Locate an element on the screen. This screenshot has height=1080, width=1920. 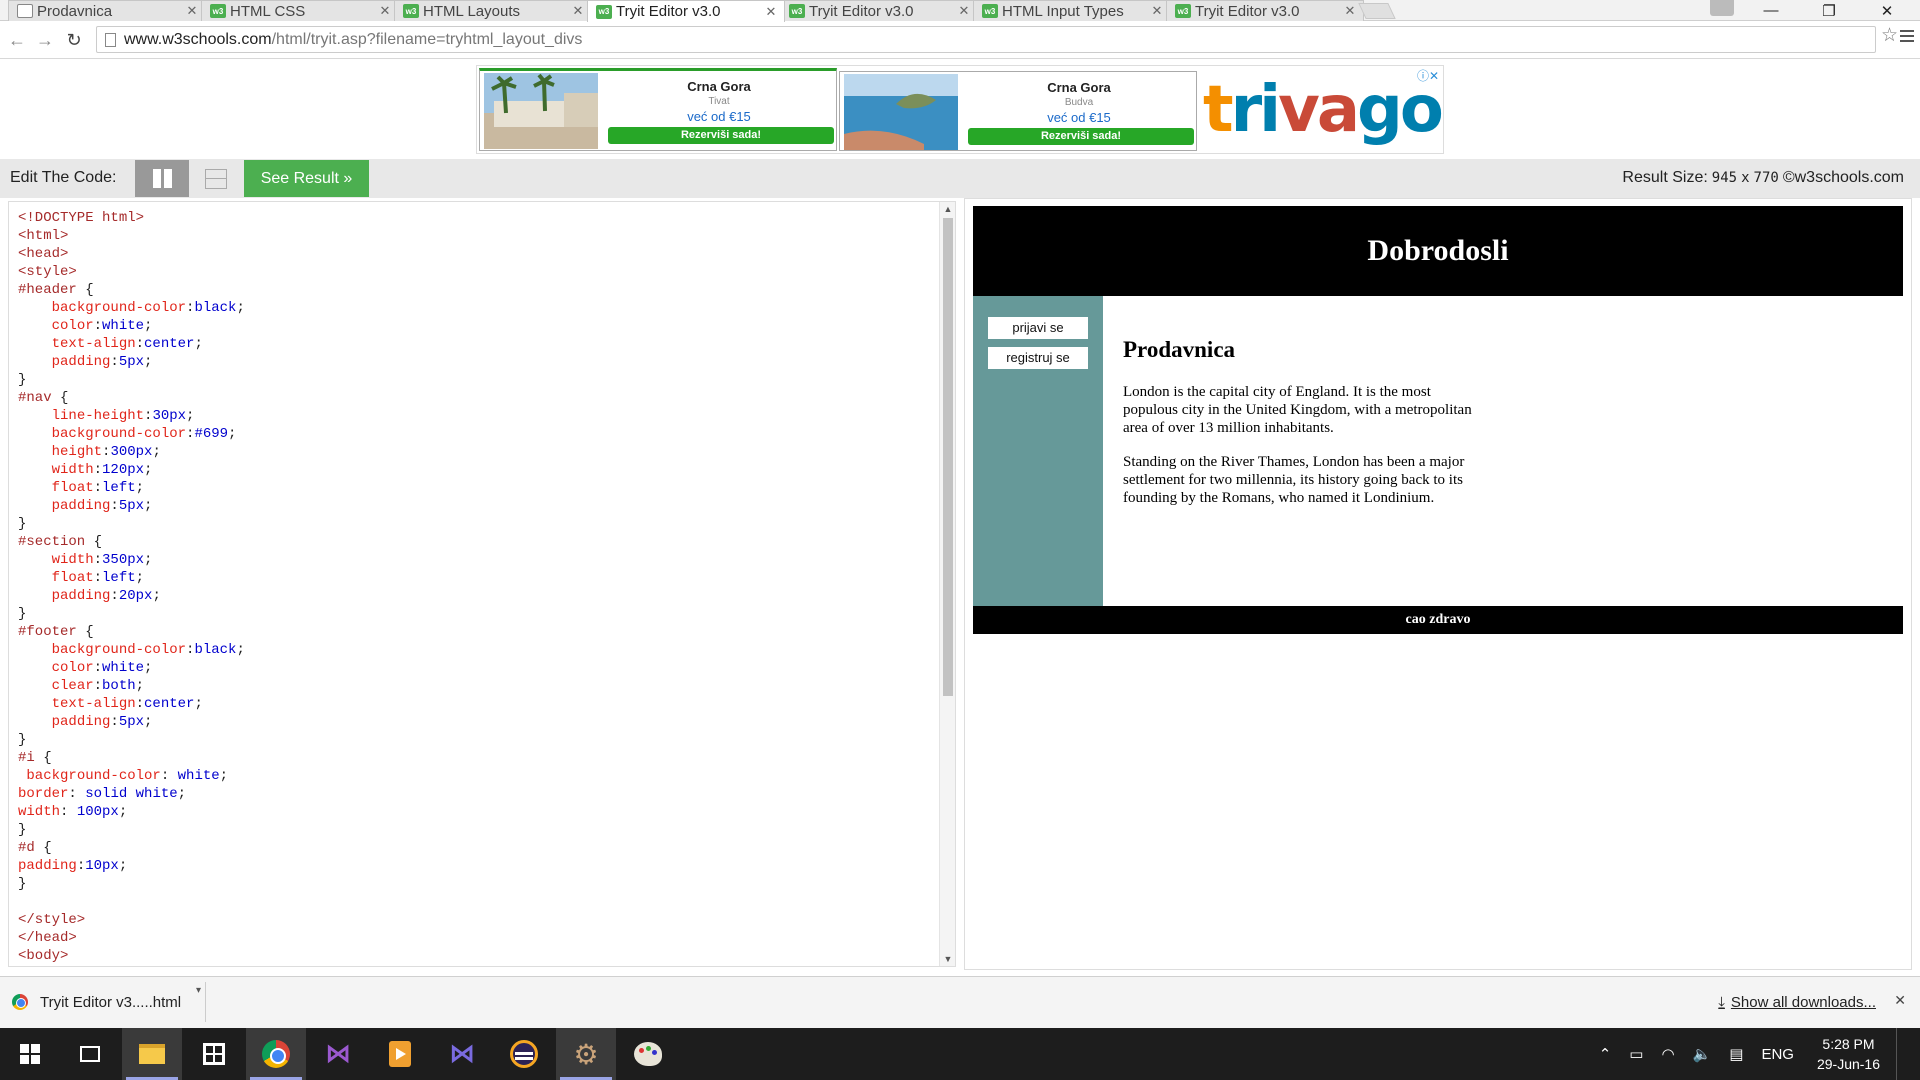
code-line: #d { is located at coordinates (131, 848).